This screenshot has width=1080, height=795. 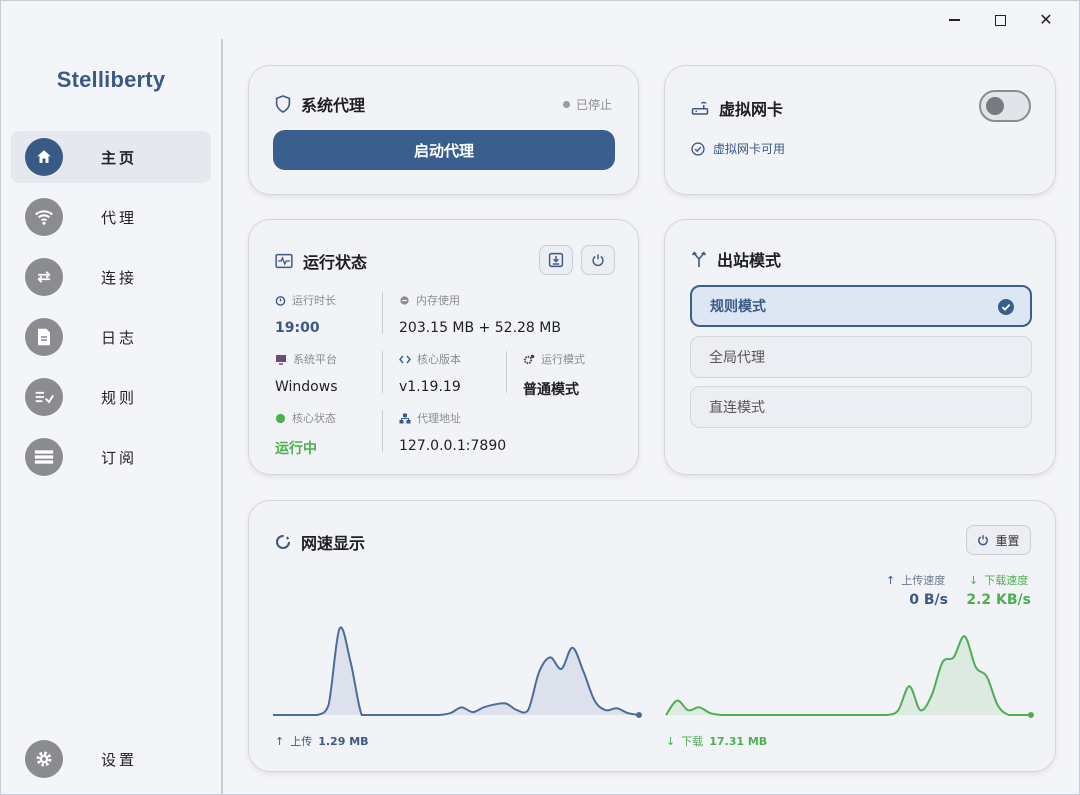 I want to click on restart-core-button, so click(x=598, y=260).